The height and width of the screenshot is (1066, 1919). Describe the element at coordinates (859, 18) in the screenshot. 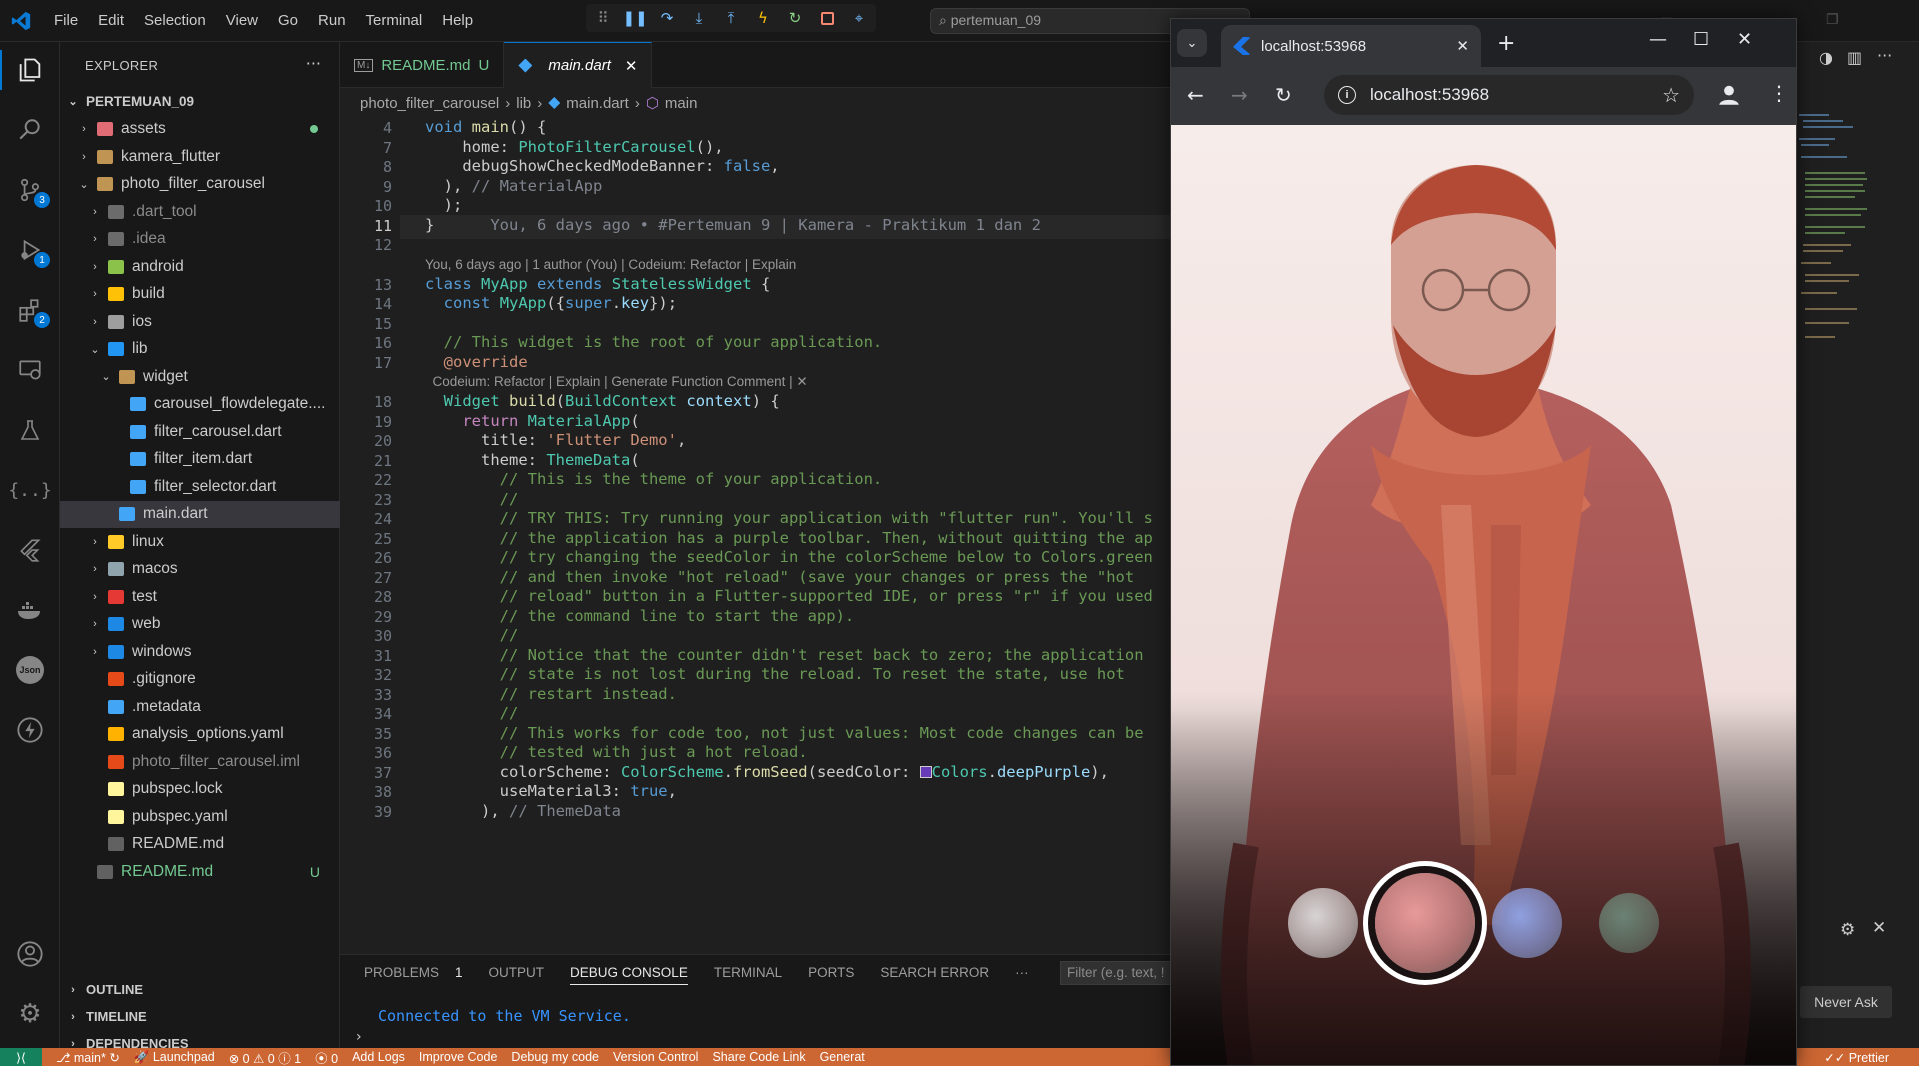

I see `devtools-icon: ⌖` at that location.